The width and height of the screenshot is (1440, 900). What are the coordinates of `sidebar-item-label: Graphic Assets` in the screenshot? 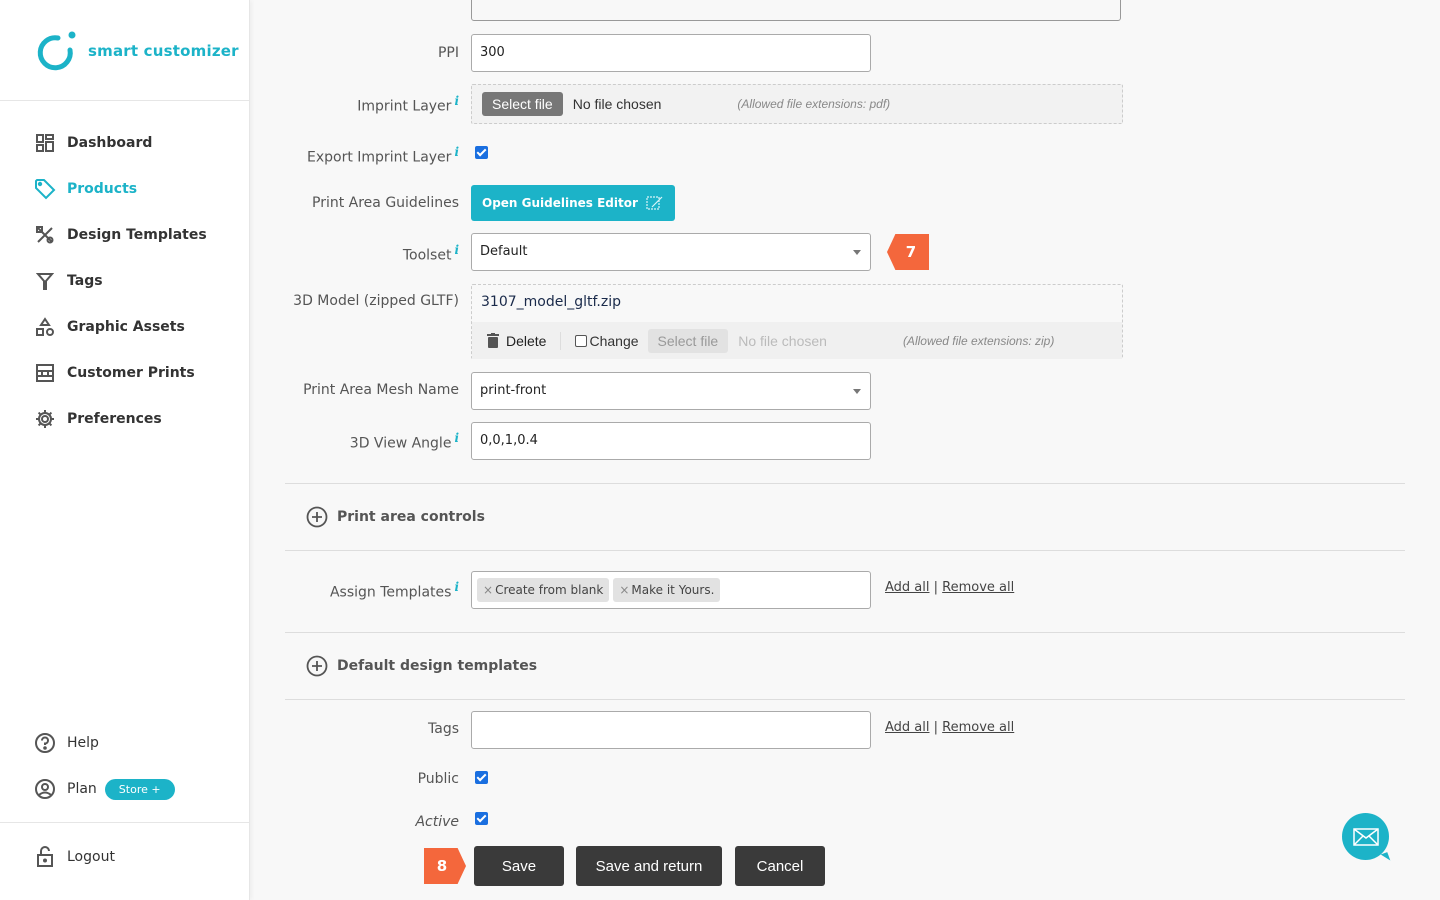 It's located at (126, 327).